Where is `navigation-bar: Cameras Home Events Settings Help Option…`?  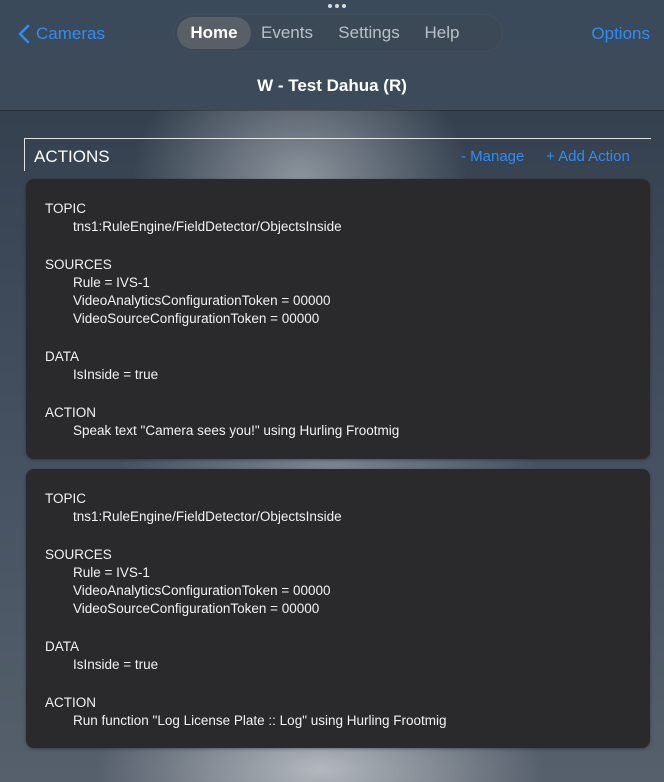 navigation-bar: Cameras Home Events Settings Help Option… is located at coordinates (332, 55).